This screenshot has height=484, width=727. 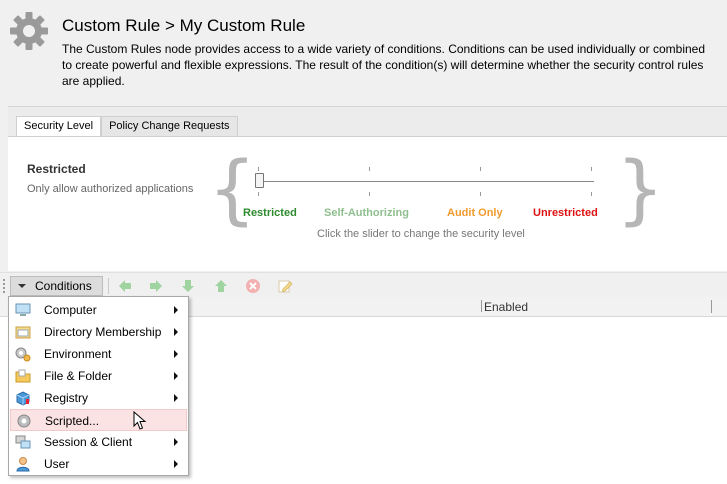 What do you see at coordinates (270, 213) in the screenshot?
I see `level-label-restricted: Restricted` at bounding box center [270, 213].